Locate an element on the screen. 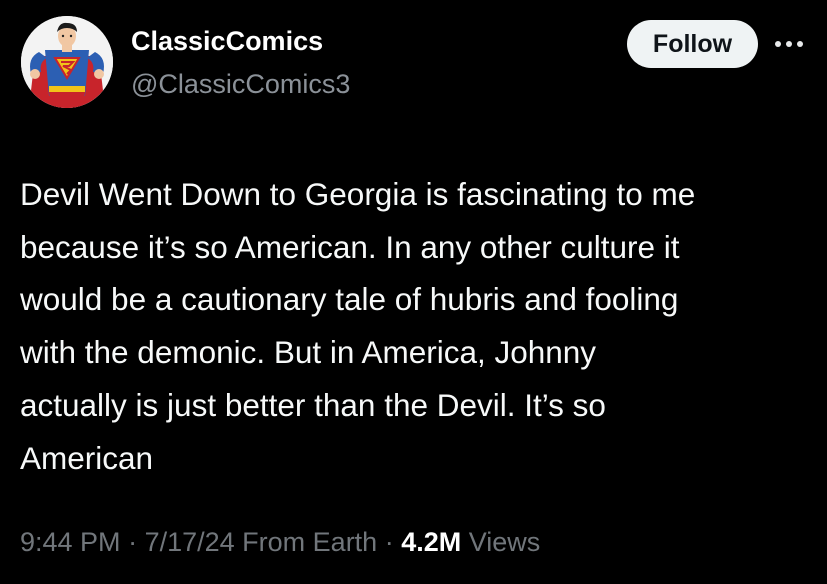 Image resolution: width=827 pixels, height=584 pixels. user-handle: @ClassicComics3 is located at coordinates (240, 84).